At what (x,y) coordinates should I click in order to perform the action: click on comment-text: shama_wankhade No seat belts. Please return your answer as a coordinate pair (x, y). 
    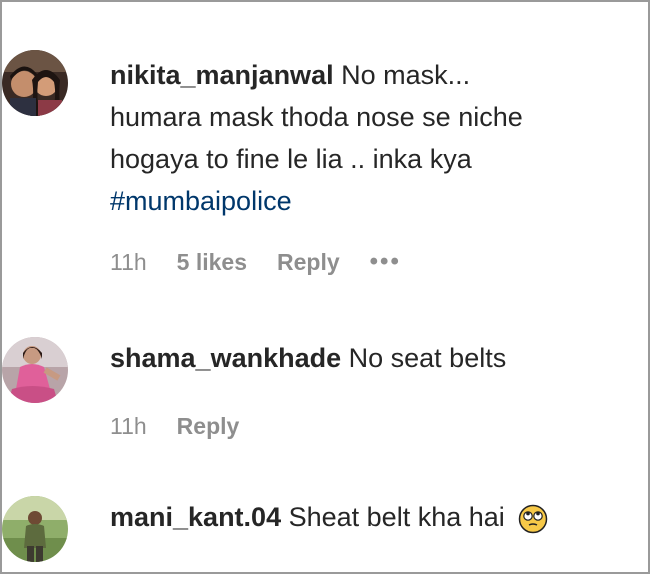
    Looking at the image, I should click on (359, 358).